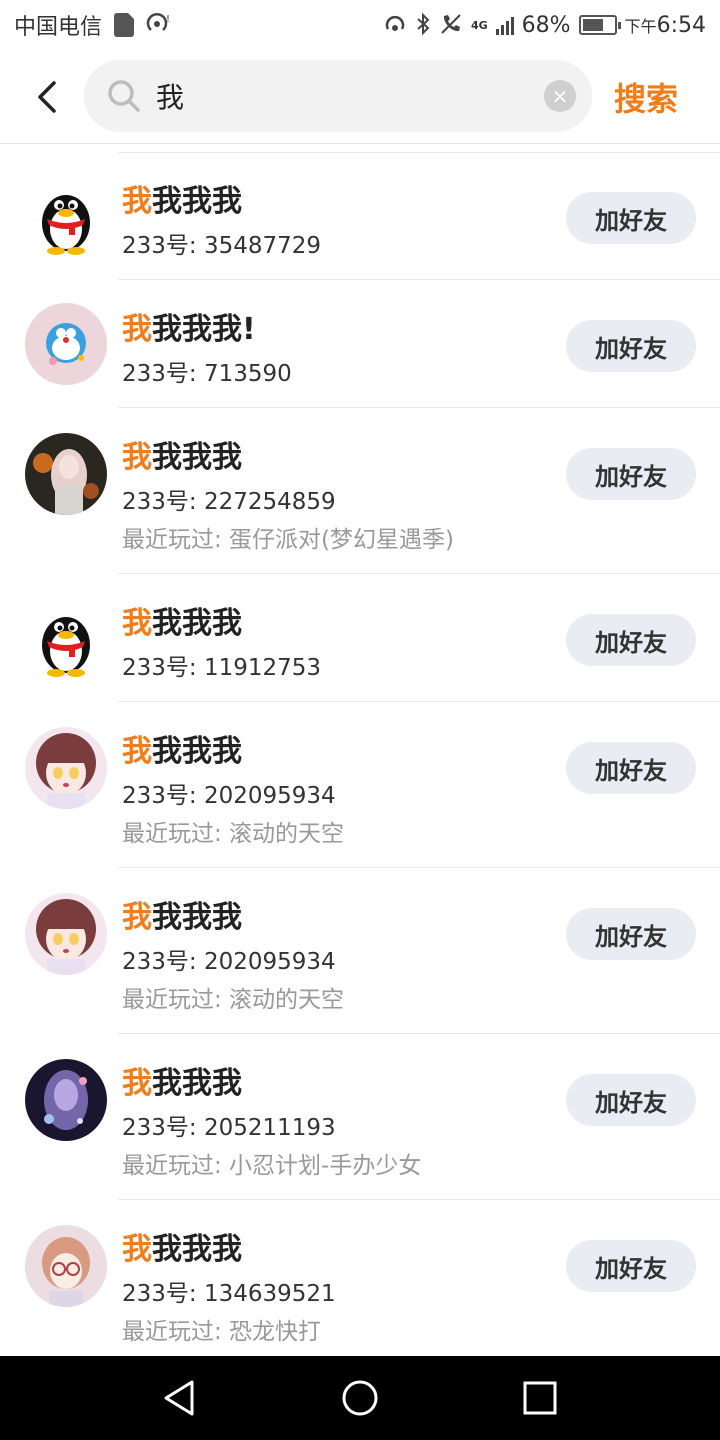 The width and height of the screenshot is (720, 1440). What do you see at coordinates (360, 216) in the screenshot?
I see `list-item: 我我我我 233号: 35487729 加好友` at bounding box center [360, 216].